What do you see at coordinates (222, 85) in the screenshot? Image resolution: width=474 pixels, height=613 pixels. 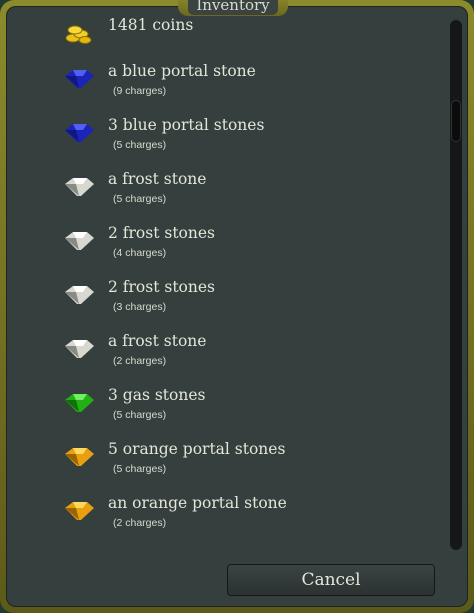 I see `list-item: a blue portal stone (9 charges)` at bounding box center [222, 85].